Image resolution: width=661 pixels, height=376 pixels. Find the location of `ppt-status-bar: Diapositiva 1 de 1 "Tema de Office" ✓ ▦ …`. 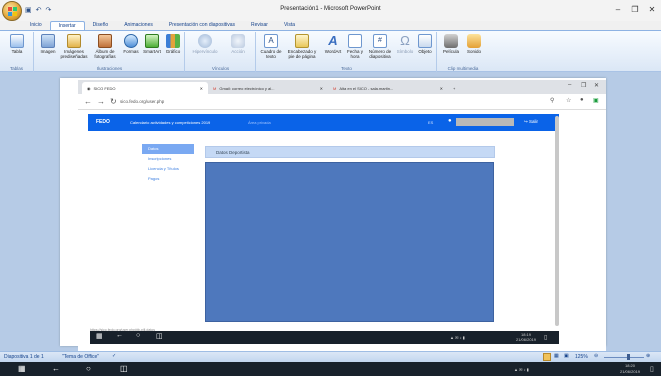

ppt-status-bar: Diapositiva 1 de 1 "Tema de Office" ✓ ▦ … is located at coordinates (330, 356).